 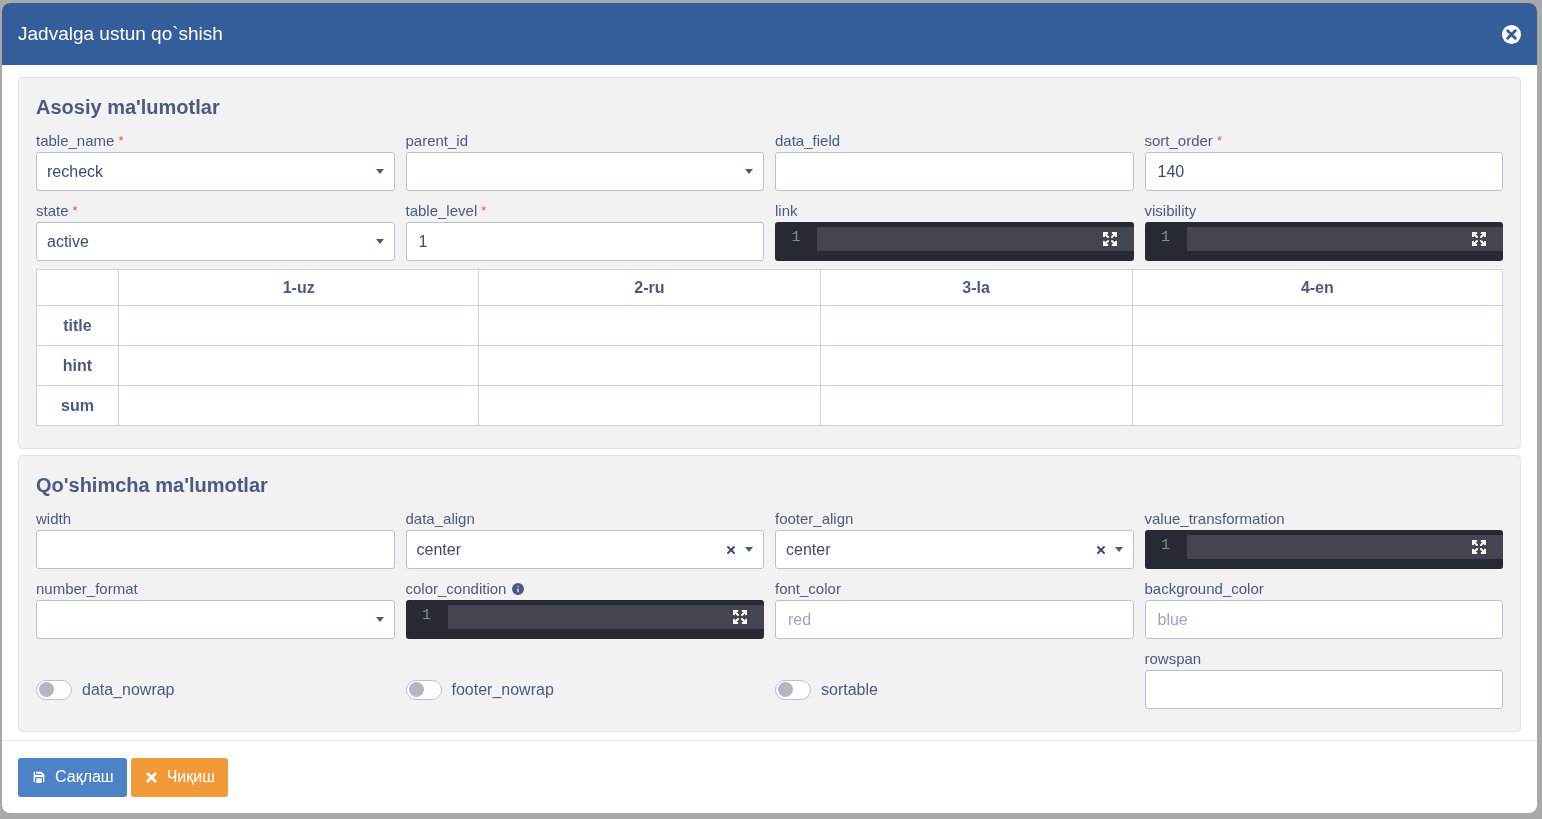 What do you see at coordinates (120, 33) in the screenshot?
I see `dialog-title: Jadvalga ustun qo`shish` at bounding box center [120, 33].